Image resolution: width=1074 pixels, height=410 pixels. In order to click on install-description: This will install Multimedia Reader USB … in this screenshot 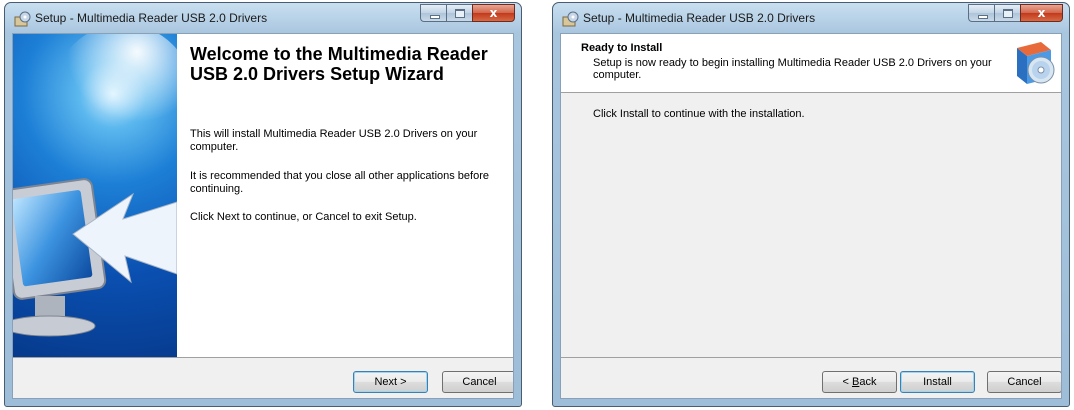, I will do `click(334, 140)`.